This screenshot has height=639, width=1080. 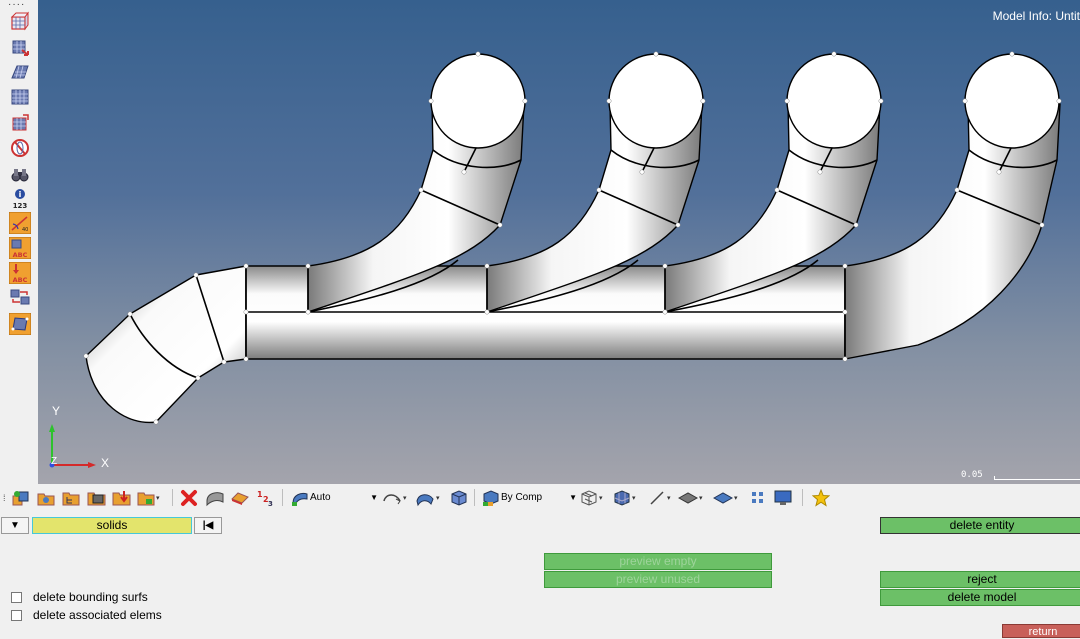 What do you see at coordinates (783, 498) in the screenshot?
I see `monitor-icon` at bounding box center [783, 498].